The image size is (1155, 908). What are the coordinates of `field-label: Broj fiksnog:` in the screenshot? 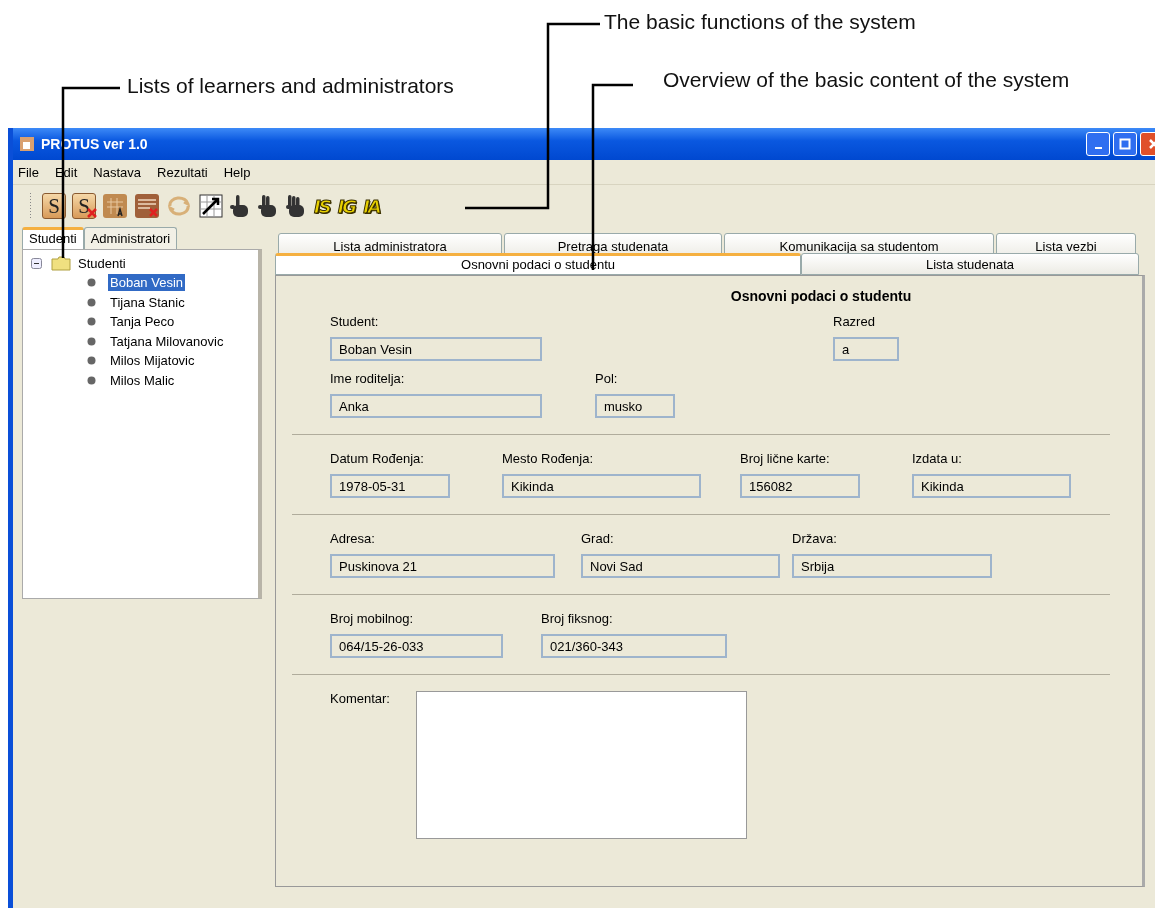 It's located at (577, 618).